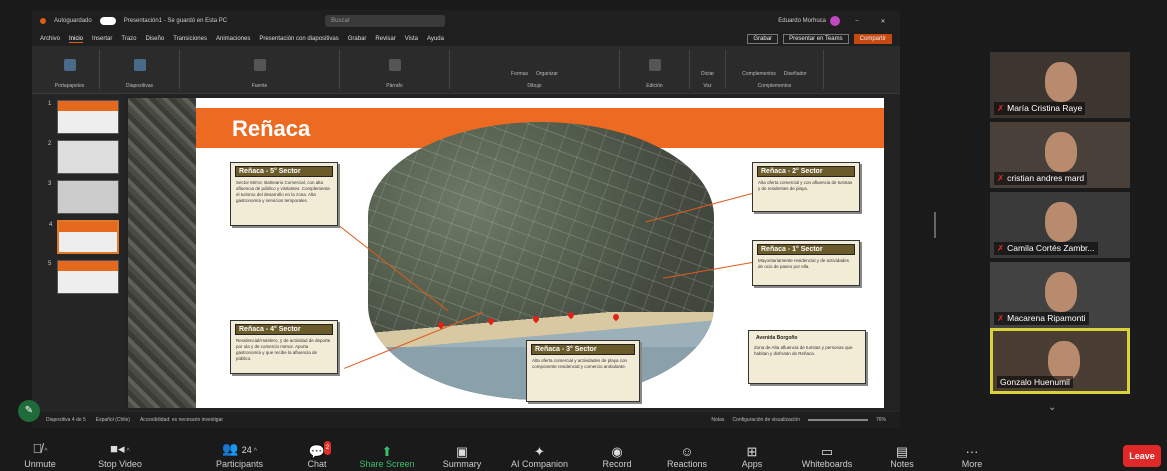 This screenshot has width=1167, height=471. Describe the element at coordinates (809, 21) in the screenshot. I see `user-area: Eduardo Morhuca` at that location.